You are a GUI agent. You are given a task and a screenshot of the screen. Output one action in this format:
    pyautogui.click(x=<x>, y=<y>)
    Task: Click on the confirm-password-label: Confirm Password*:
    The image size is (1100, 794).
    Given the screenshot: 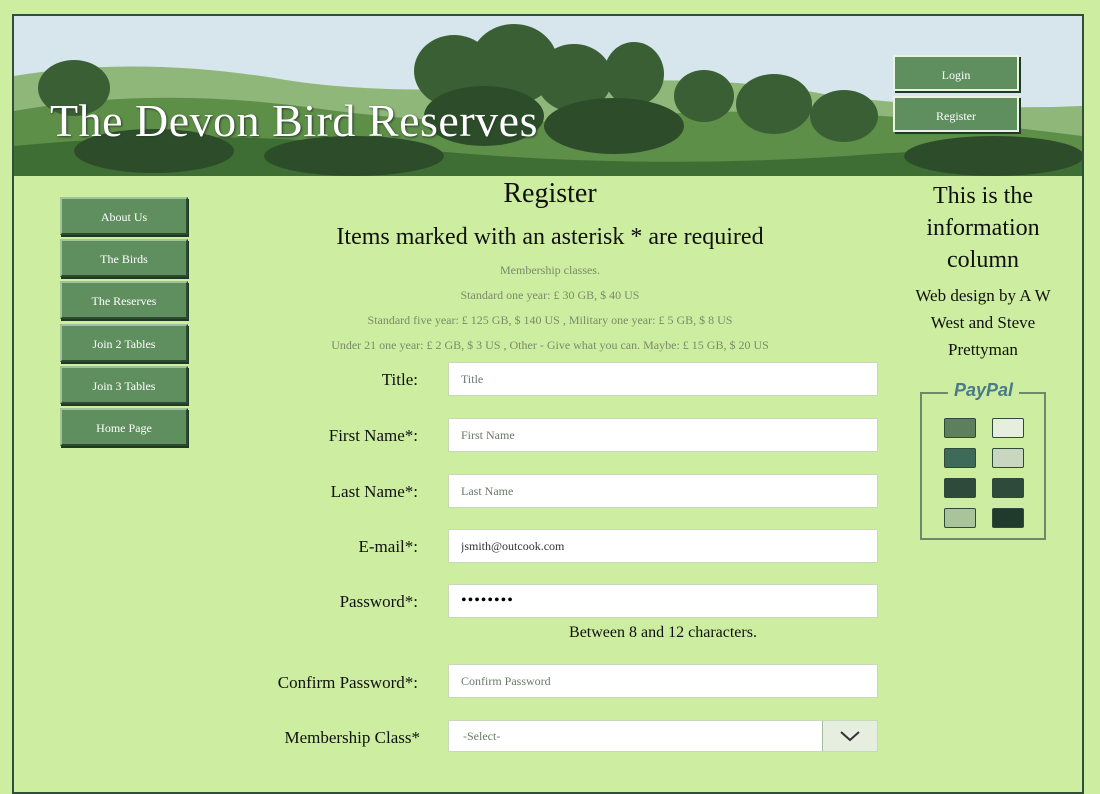 What is the action you would take?
    pyautogui.click(x=347, y=682)
    